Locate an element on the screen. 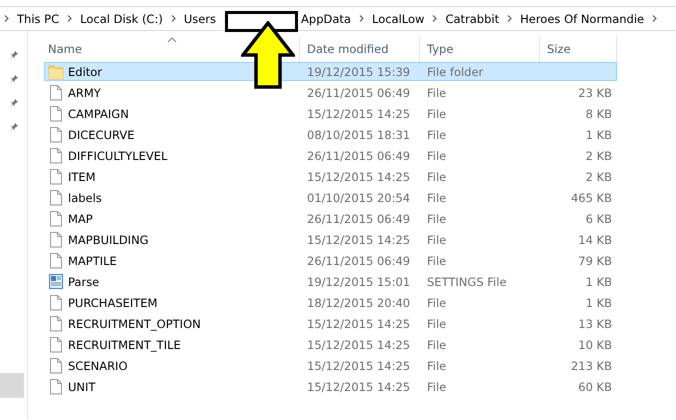  file-name: ARMY is located at coordinates (84, 93).